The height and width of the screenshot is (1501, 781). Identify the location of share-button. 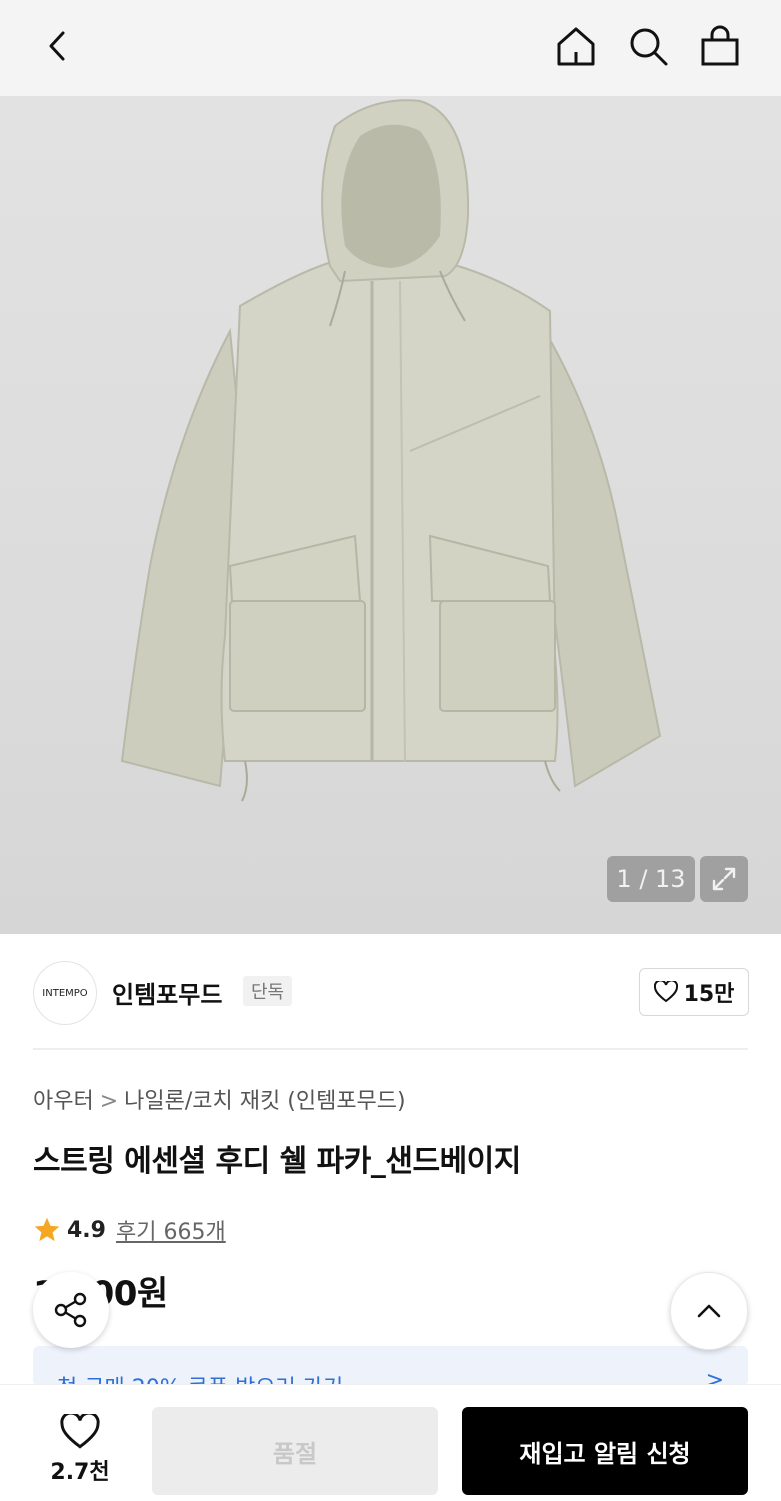
(71, 1310).